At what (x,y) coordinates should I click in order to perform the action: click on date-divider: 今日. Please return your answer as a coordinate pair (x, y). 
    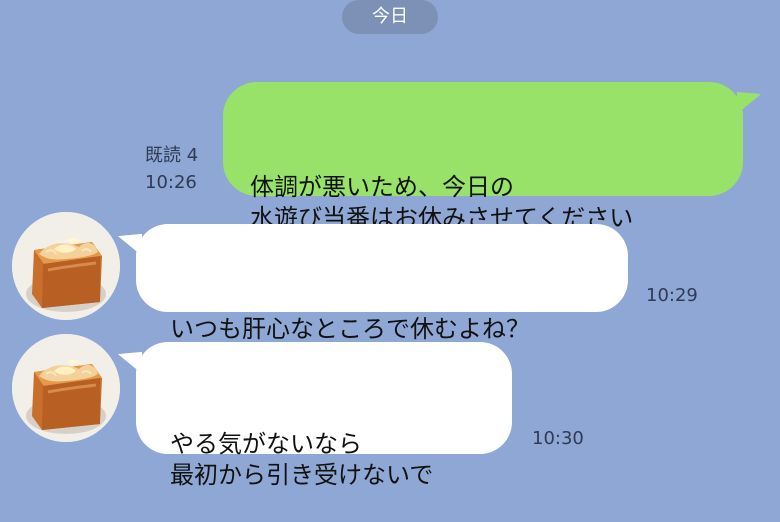
    Looking at the image, I should click on (390, 17).